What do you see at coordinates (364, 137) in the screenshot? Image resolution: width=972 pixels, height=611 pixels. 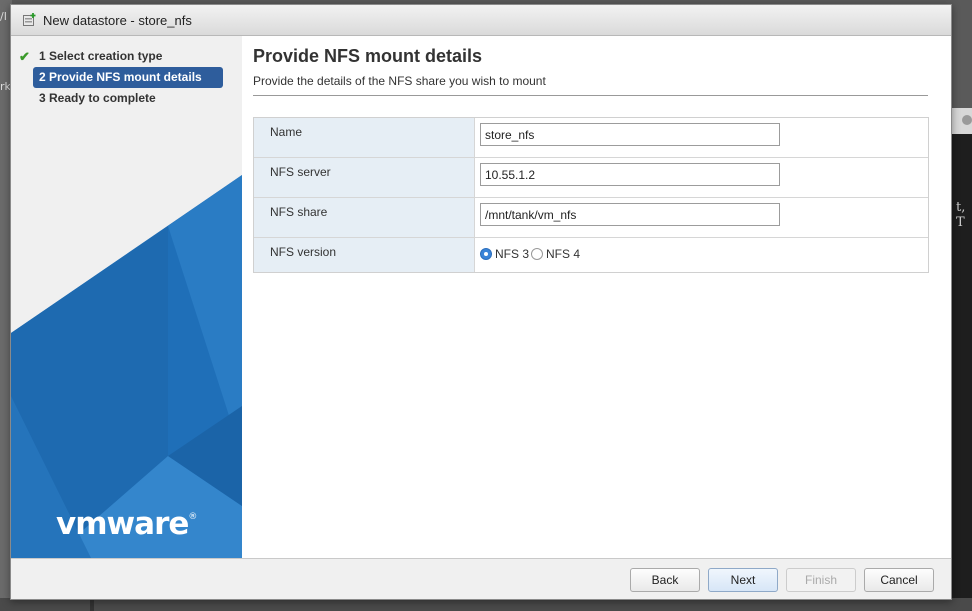 I see `label-cell: Name` at bounding box center [364, 137].